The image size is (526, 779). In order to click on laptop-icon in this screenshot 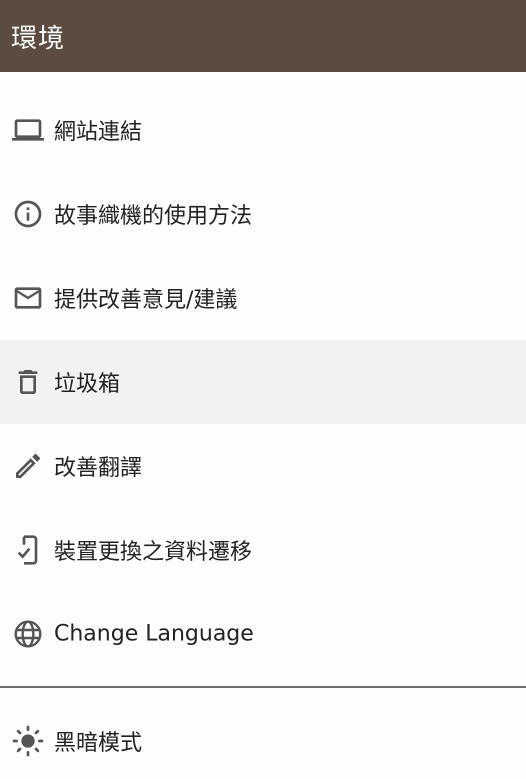, I will do `click(28, 130)`.